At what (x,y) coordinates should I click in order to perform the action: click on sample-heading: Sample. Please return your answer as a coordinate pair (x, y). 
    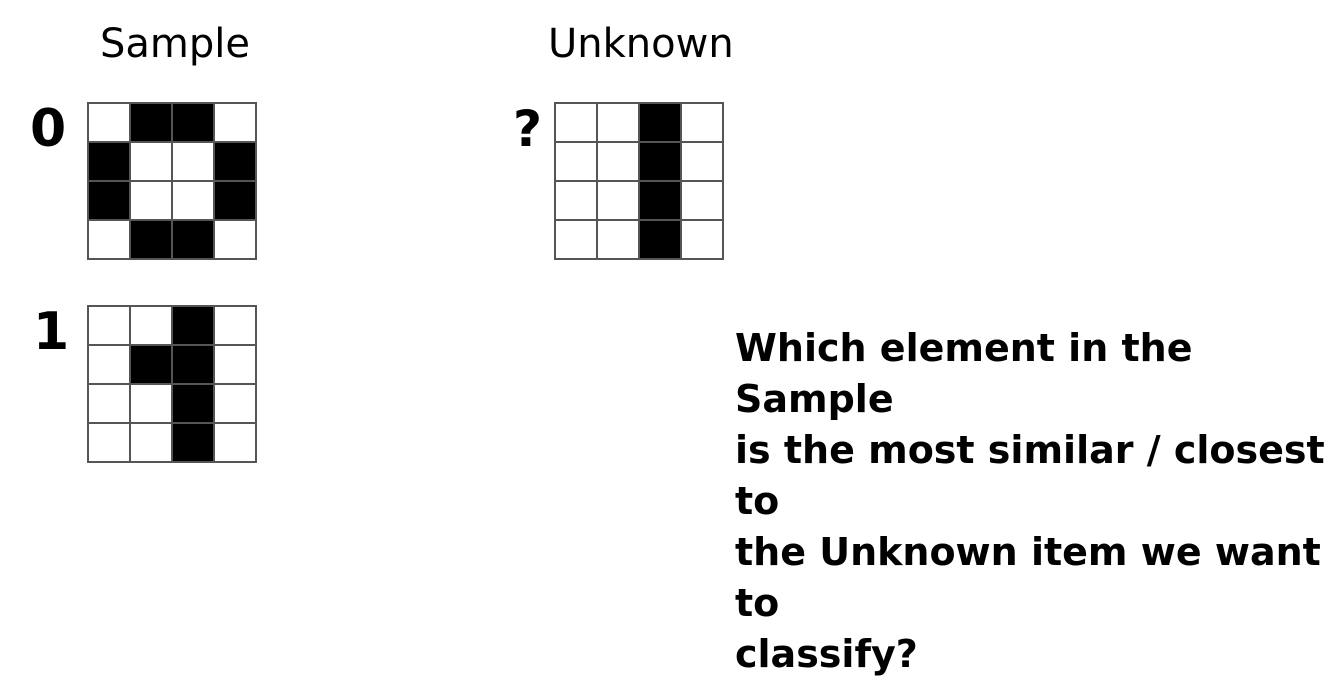
    Looking at the image, I should click on (175, 44).